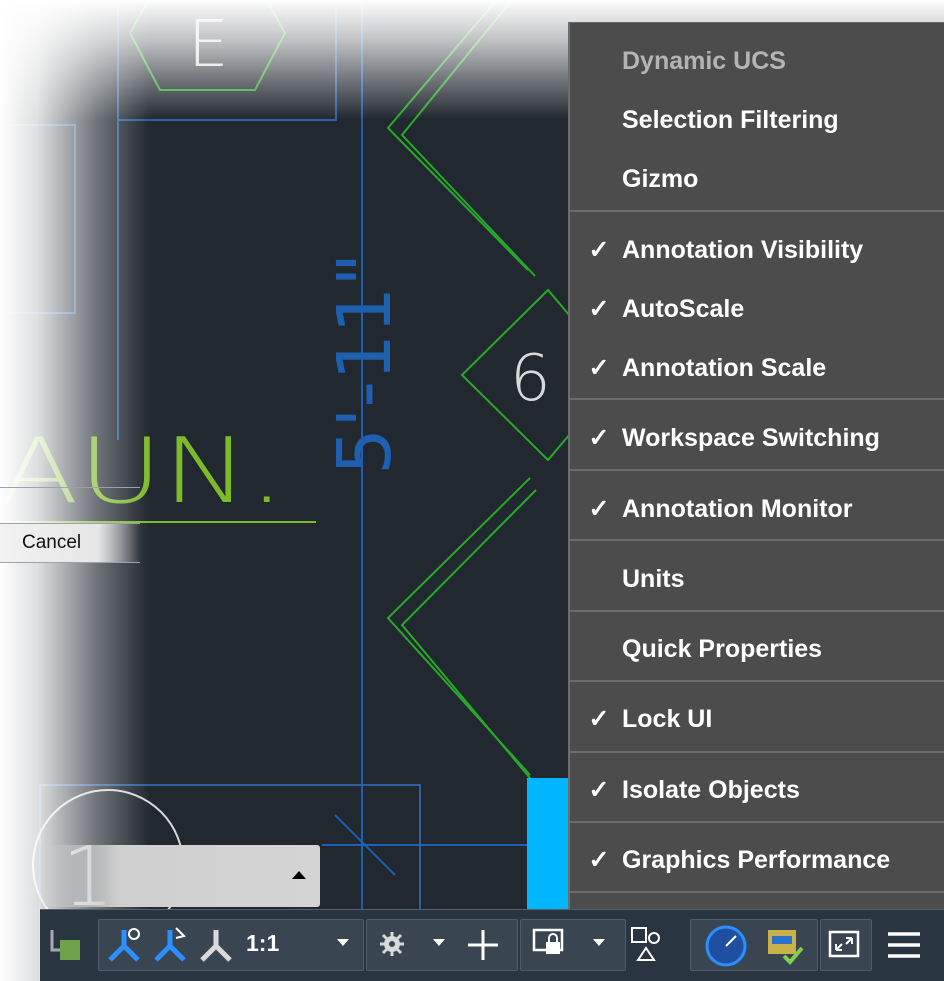  I want to click on menu-item-label: Quick Properties, so click(722, 649).